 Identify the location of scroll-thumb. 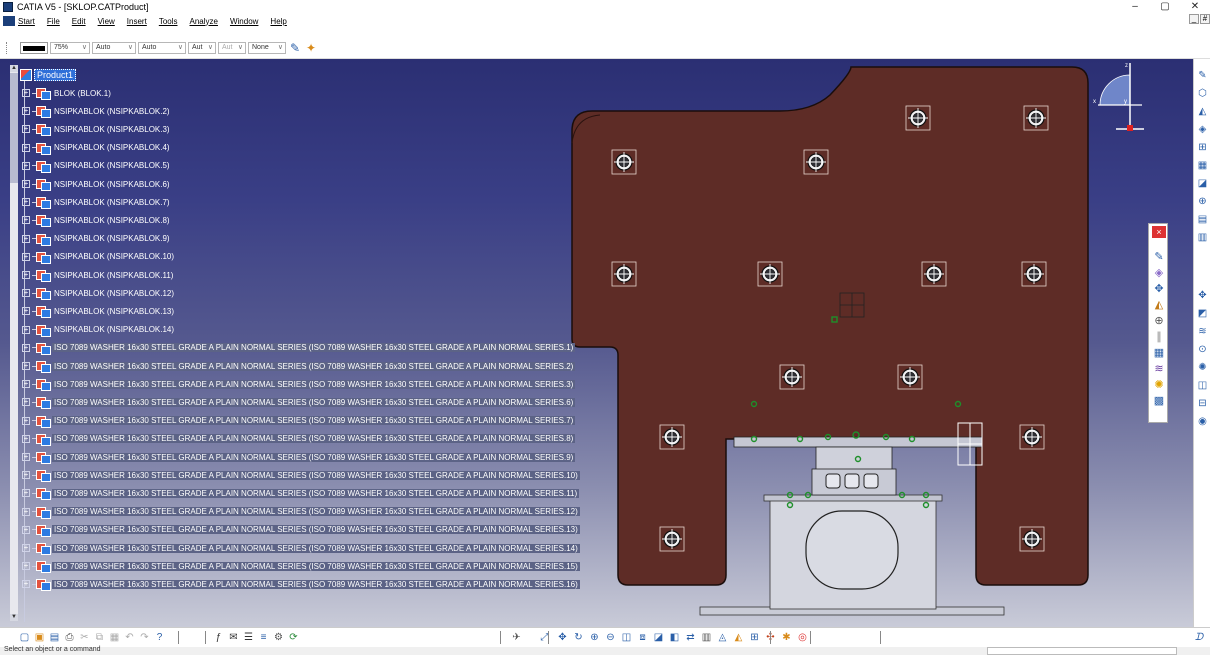
(14, 128).